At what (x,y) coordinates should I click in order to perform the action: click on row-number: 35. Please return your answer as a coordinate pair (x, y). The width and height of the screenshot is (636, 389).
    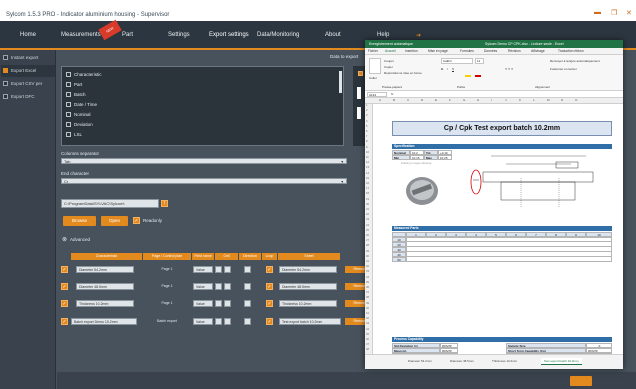
    Looking at the image, I should click on (367, 282).